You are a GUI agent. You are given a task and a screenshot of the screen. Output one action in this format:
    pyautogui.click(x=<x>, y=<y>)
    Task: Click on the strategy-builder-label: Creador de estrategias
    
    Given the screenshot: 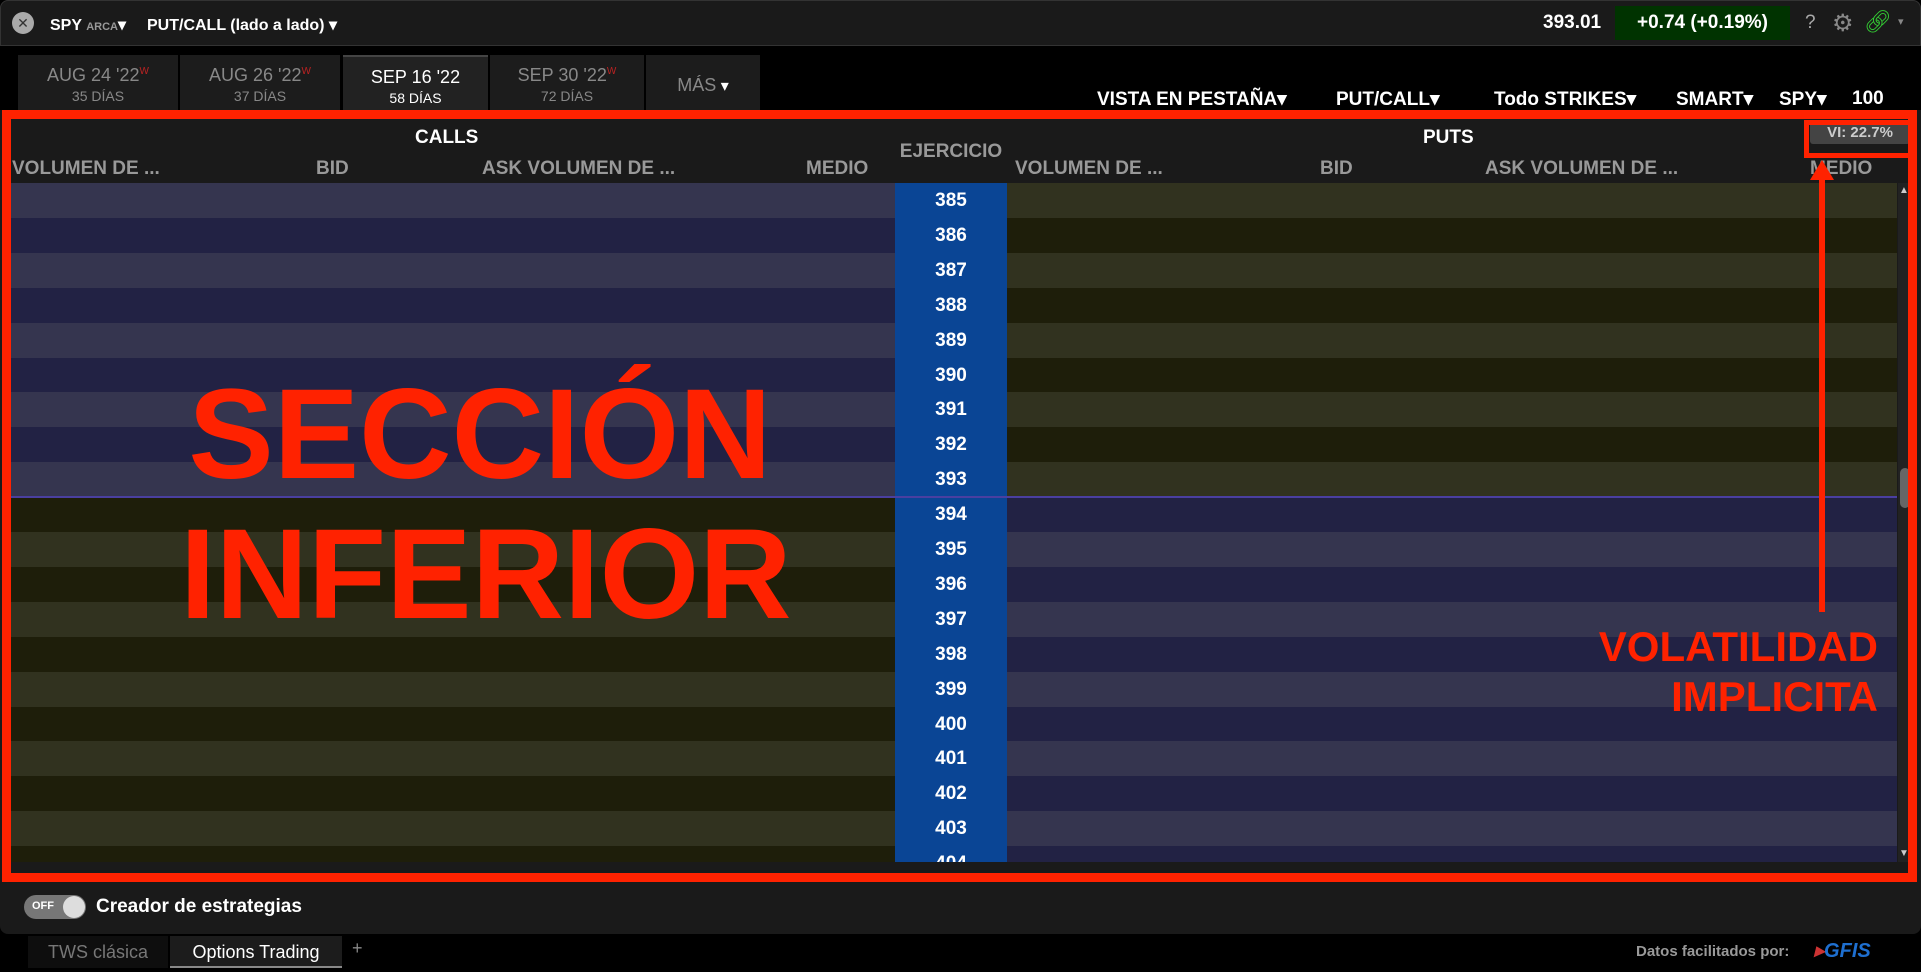 What is the action you would take?
    pyautogui.click(x=199, y=906)
    